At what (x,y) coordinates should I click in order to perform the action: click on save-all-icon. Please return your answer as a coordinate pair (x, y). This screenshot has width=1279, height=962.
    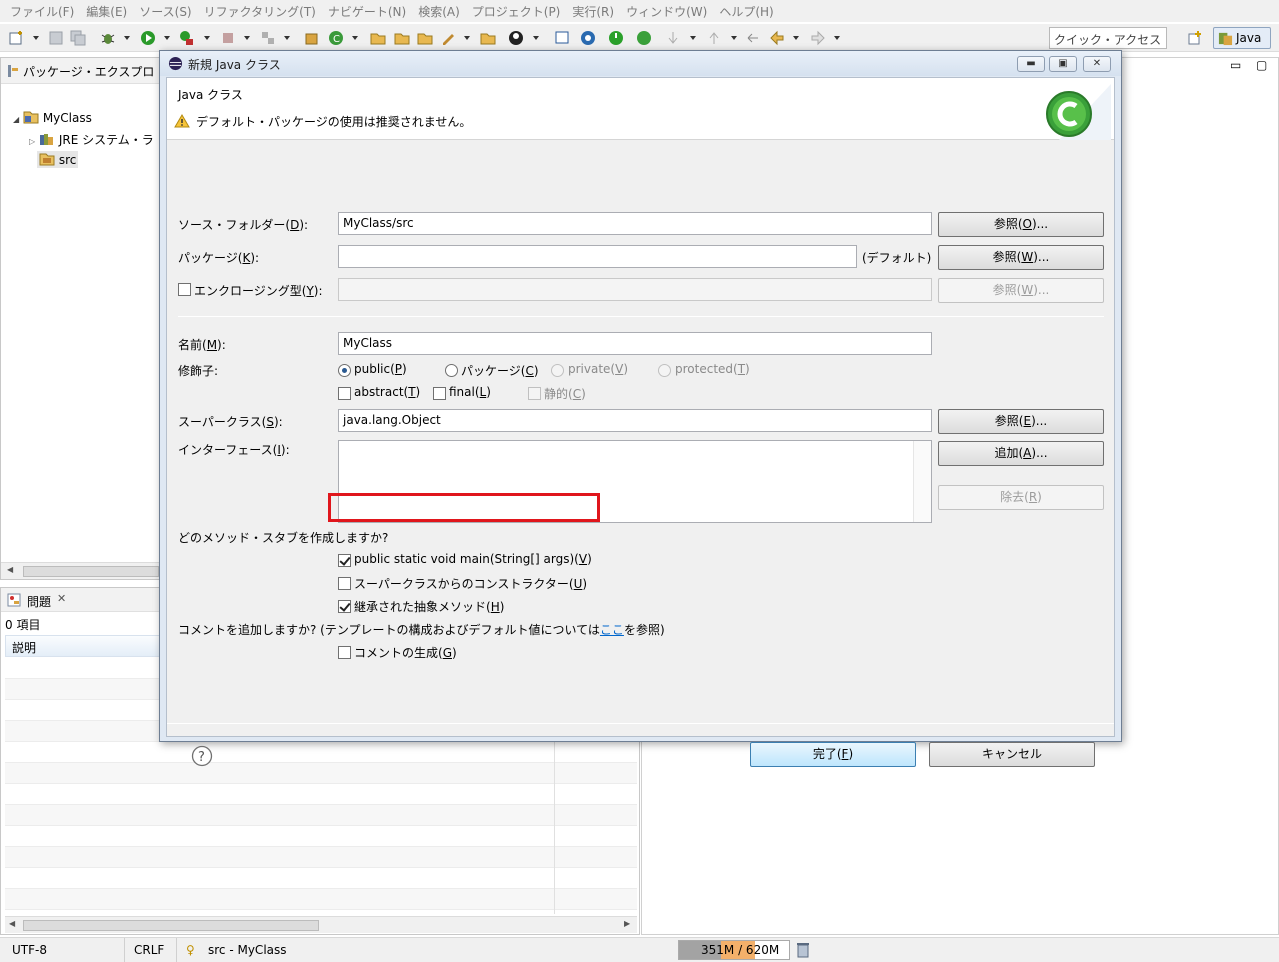
    Looking at the image, I should click on (78, 38).